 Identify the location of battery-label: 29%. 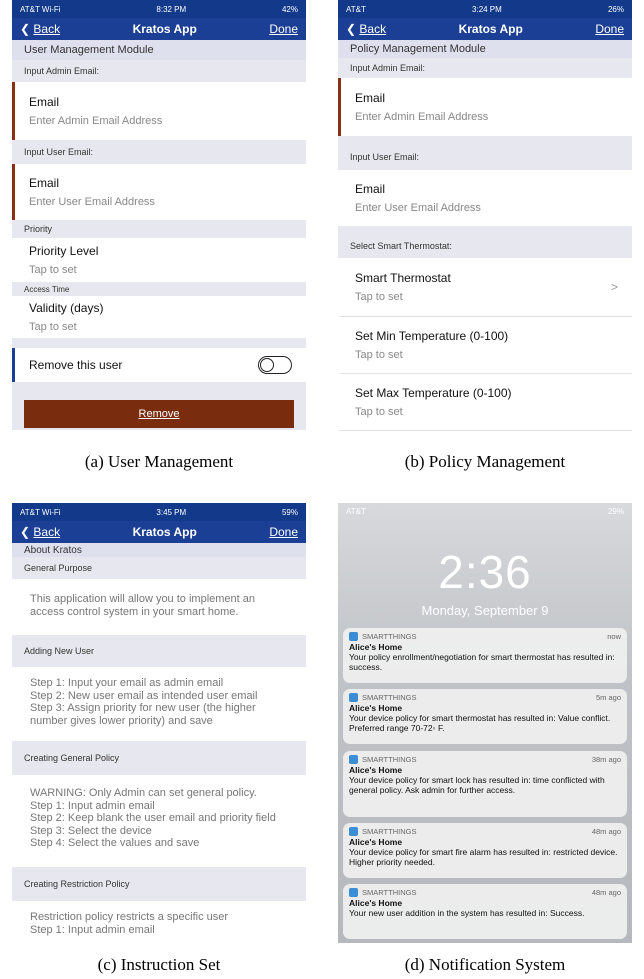
(615, 511).